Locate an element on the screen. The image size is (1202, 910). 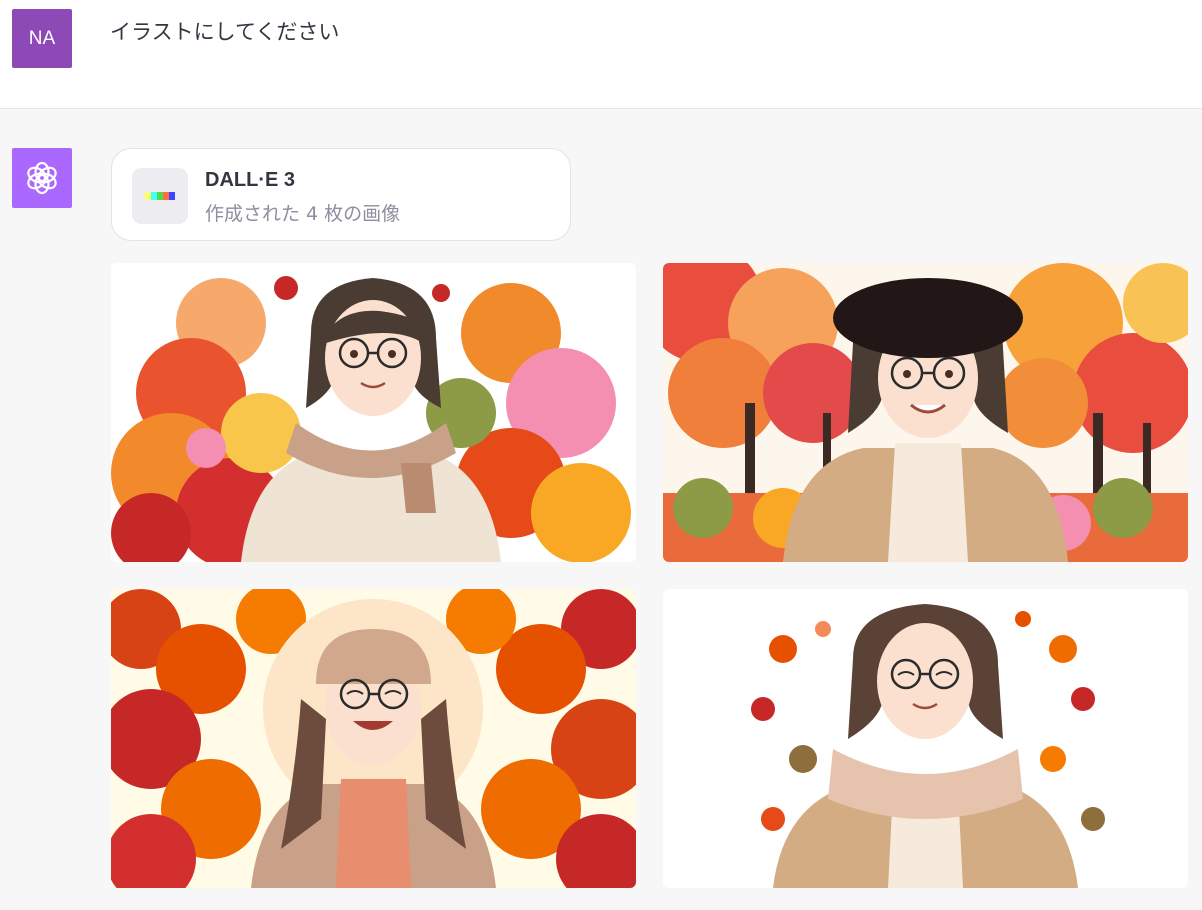
user-avatar-initials: NA is located at coordinates (42, 38).